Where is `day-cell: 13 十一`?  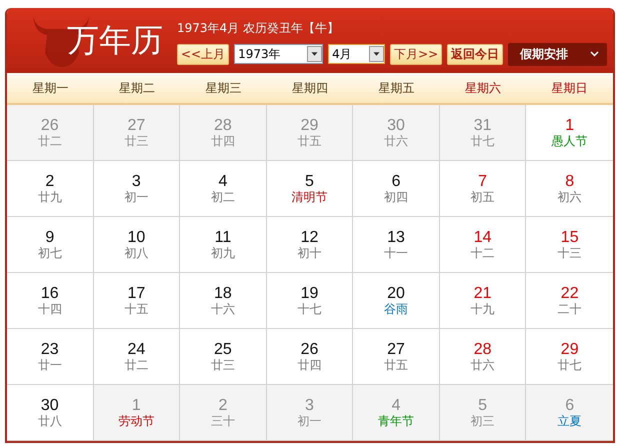 day-cell: 13 十一 is located at coordinates (396, 245).